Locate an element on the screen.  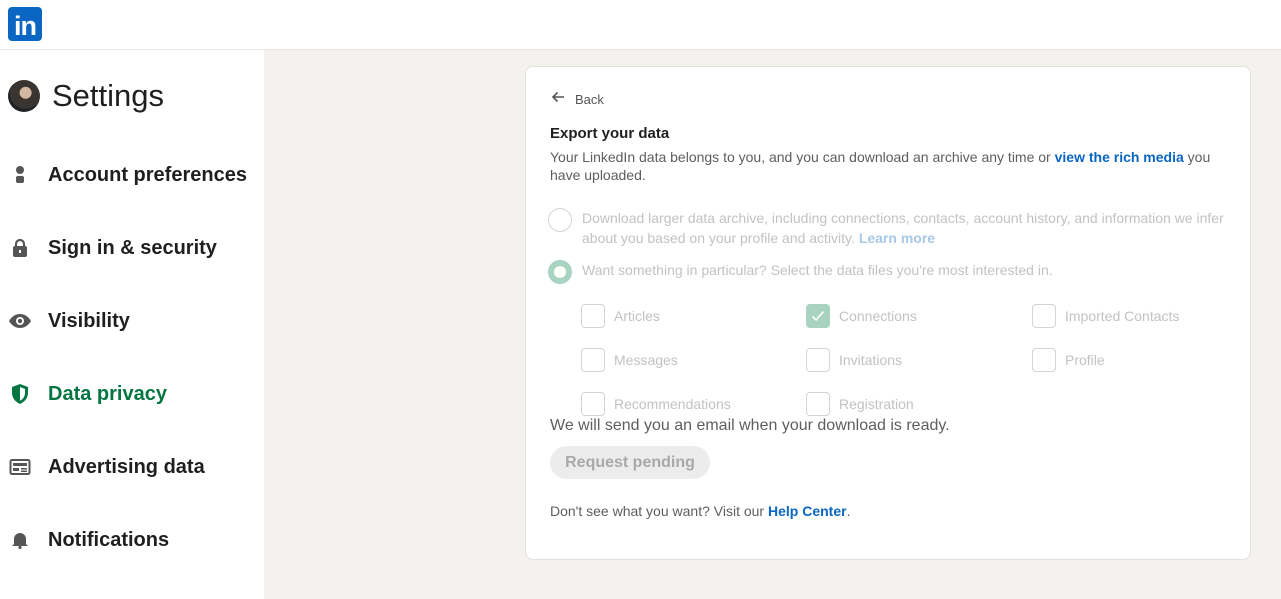
eye-icon is located at coordinates (20, 321).